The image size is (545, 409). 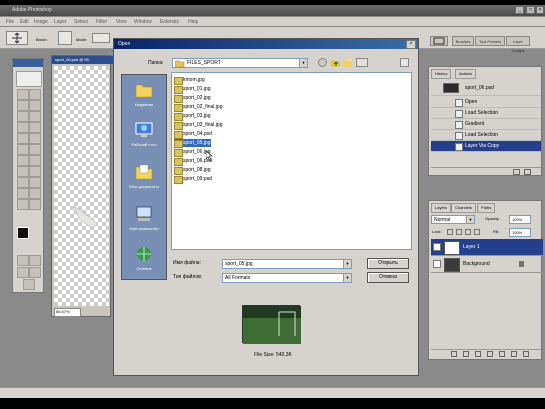 I want to click on lock-pixels-icon, so click(x=459, y=232).